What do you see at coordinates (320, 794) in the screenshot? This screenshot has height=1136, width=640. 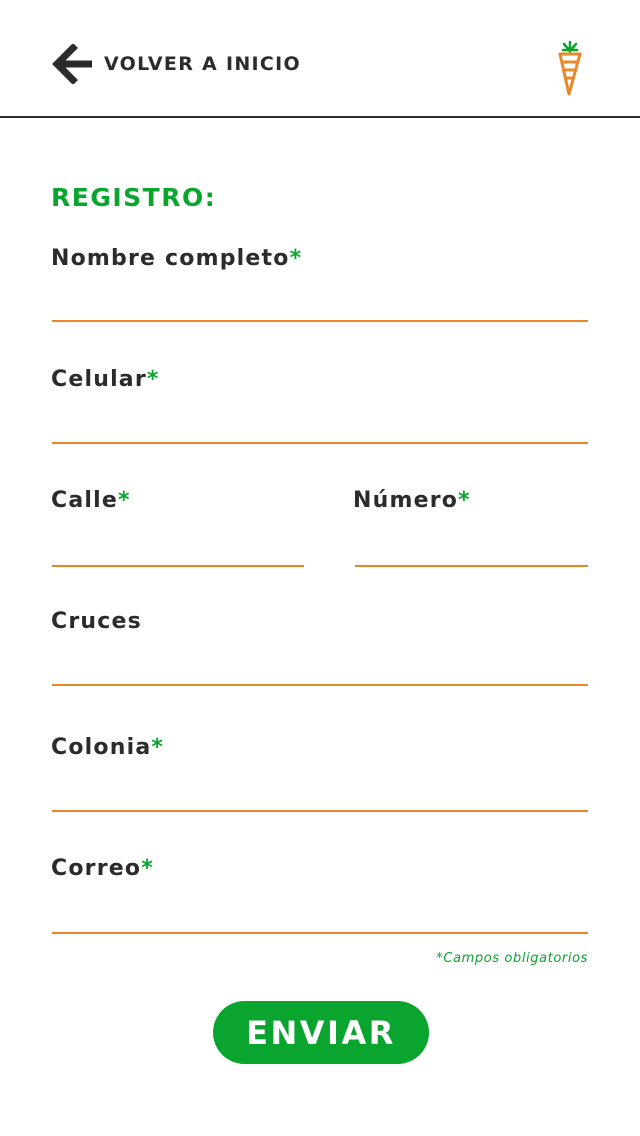 I see `neighborhood-input` at bounding box center [320, 794].